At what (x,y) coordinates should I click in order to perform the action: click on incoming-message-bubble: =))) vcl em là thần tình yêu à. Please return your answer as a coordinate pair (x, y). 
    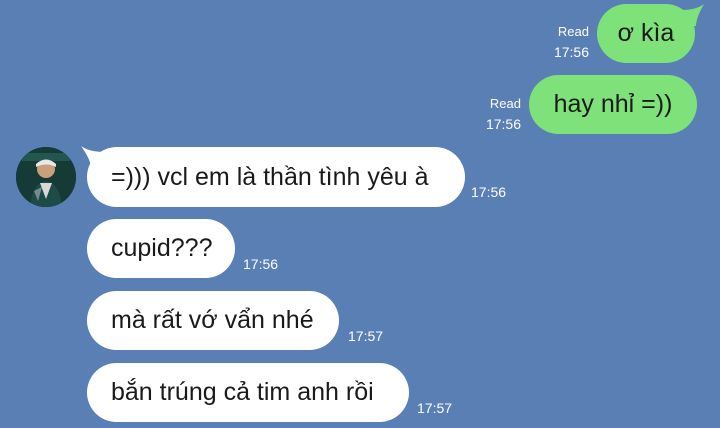
    Looking at the image, I should click on (276, 177).